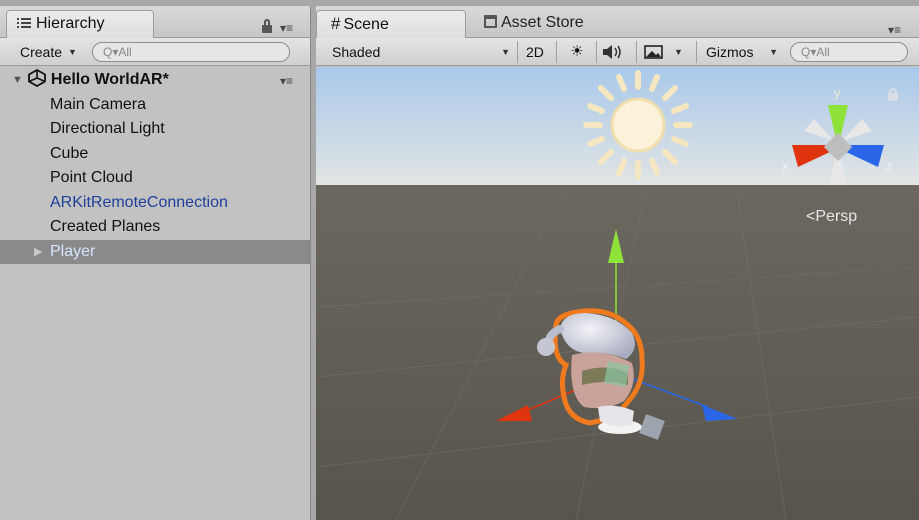 This screenshot has height=520, width=919. I want to click on list-icon, so click(24, 23).